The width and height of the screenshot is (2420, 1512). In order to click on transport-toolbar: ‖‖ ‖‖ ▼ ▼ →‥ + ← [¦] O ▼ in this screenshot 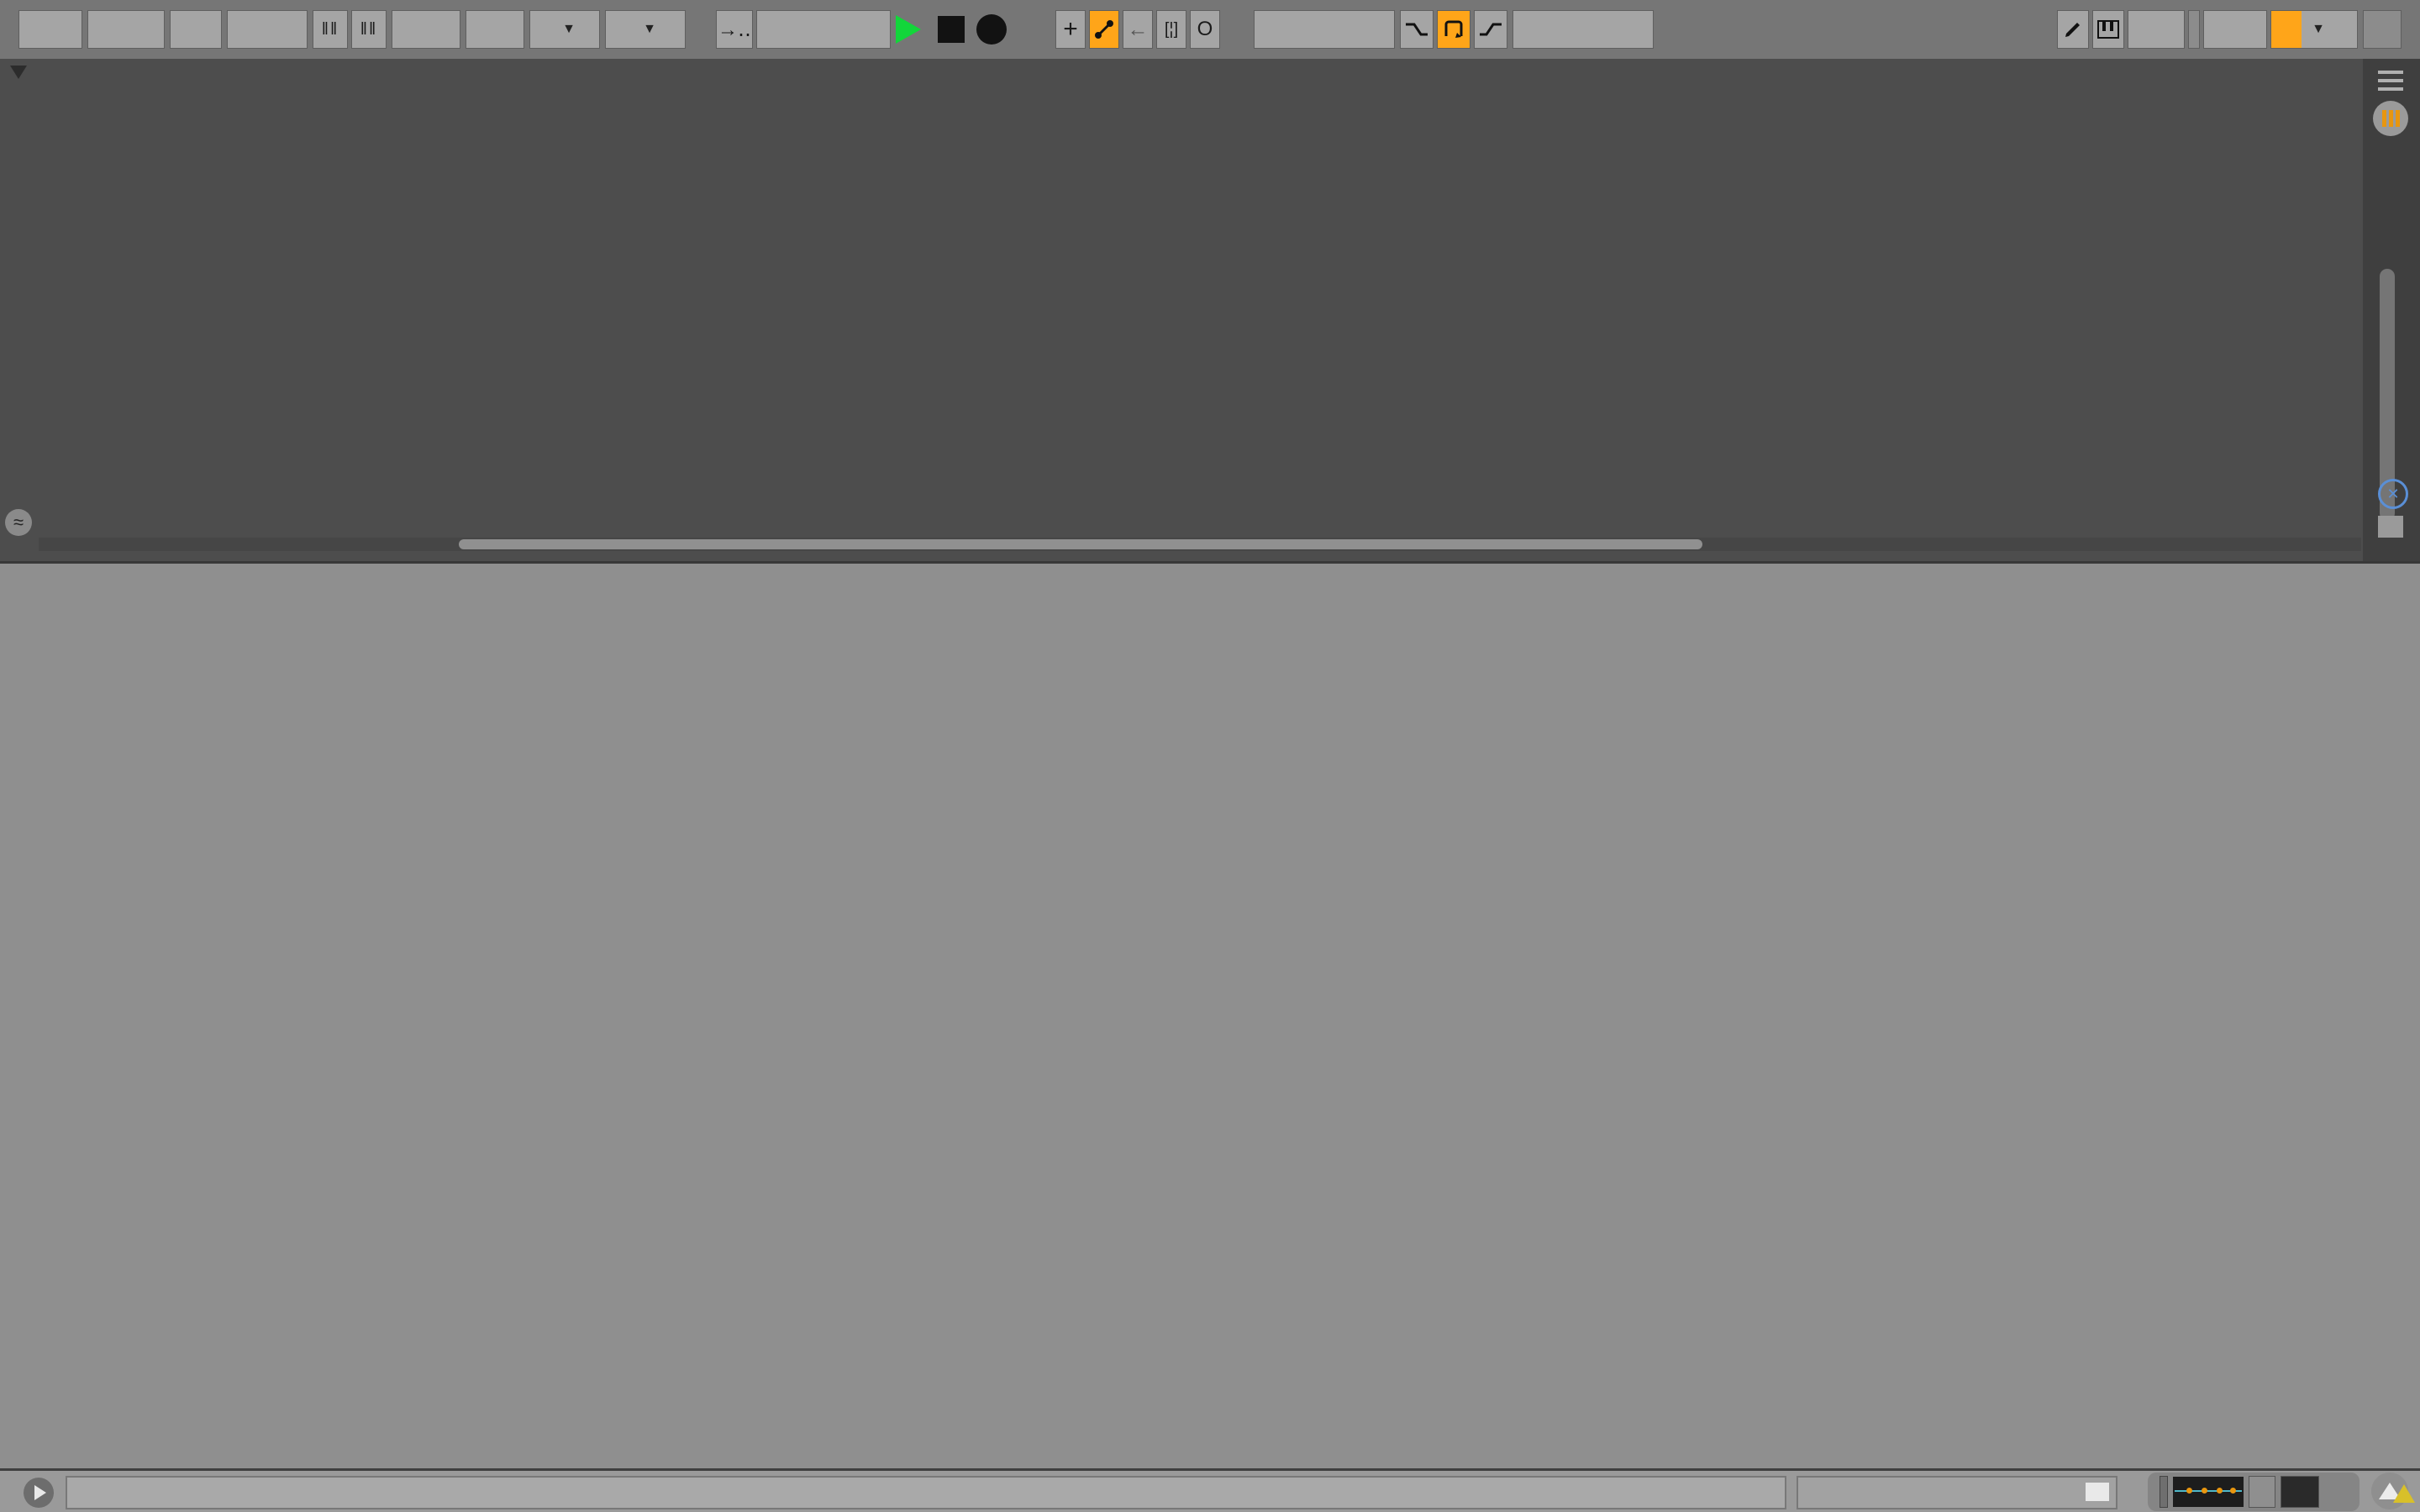, I will do `click(1210, 30)`.